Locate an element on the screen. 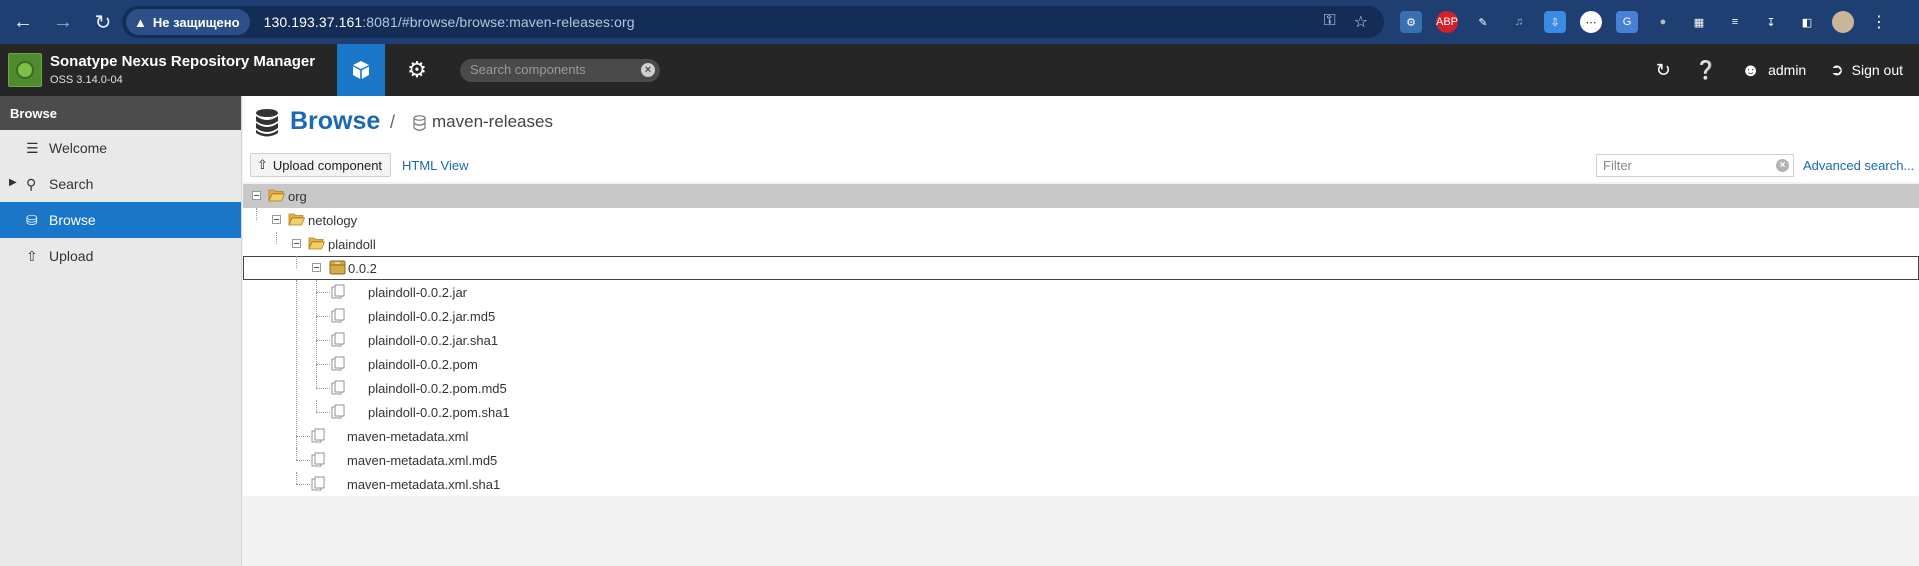 Image resolution: width=1919 pixels, height=566 pixels. app-version: OSS 3.14.0-04 is located at coordinates (86, 80).